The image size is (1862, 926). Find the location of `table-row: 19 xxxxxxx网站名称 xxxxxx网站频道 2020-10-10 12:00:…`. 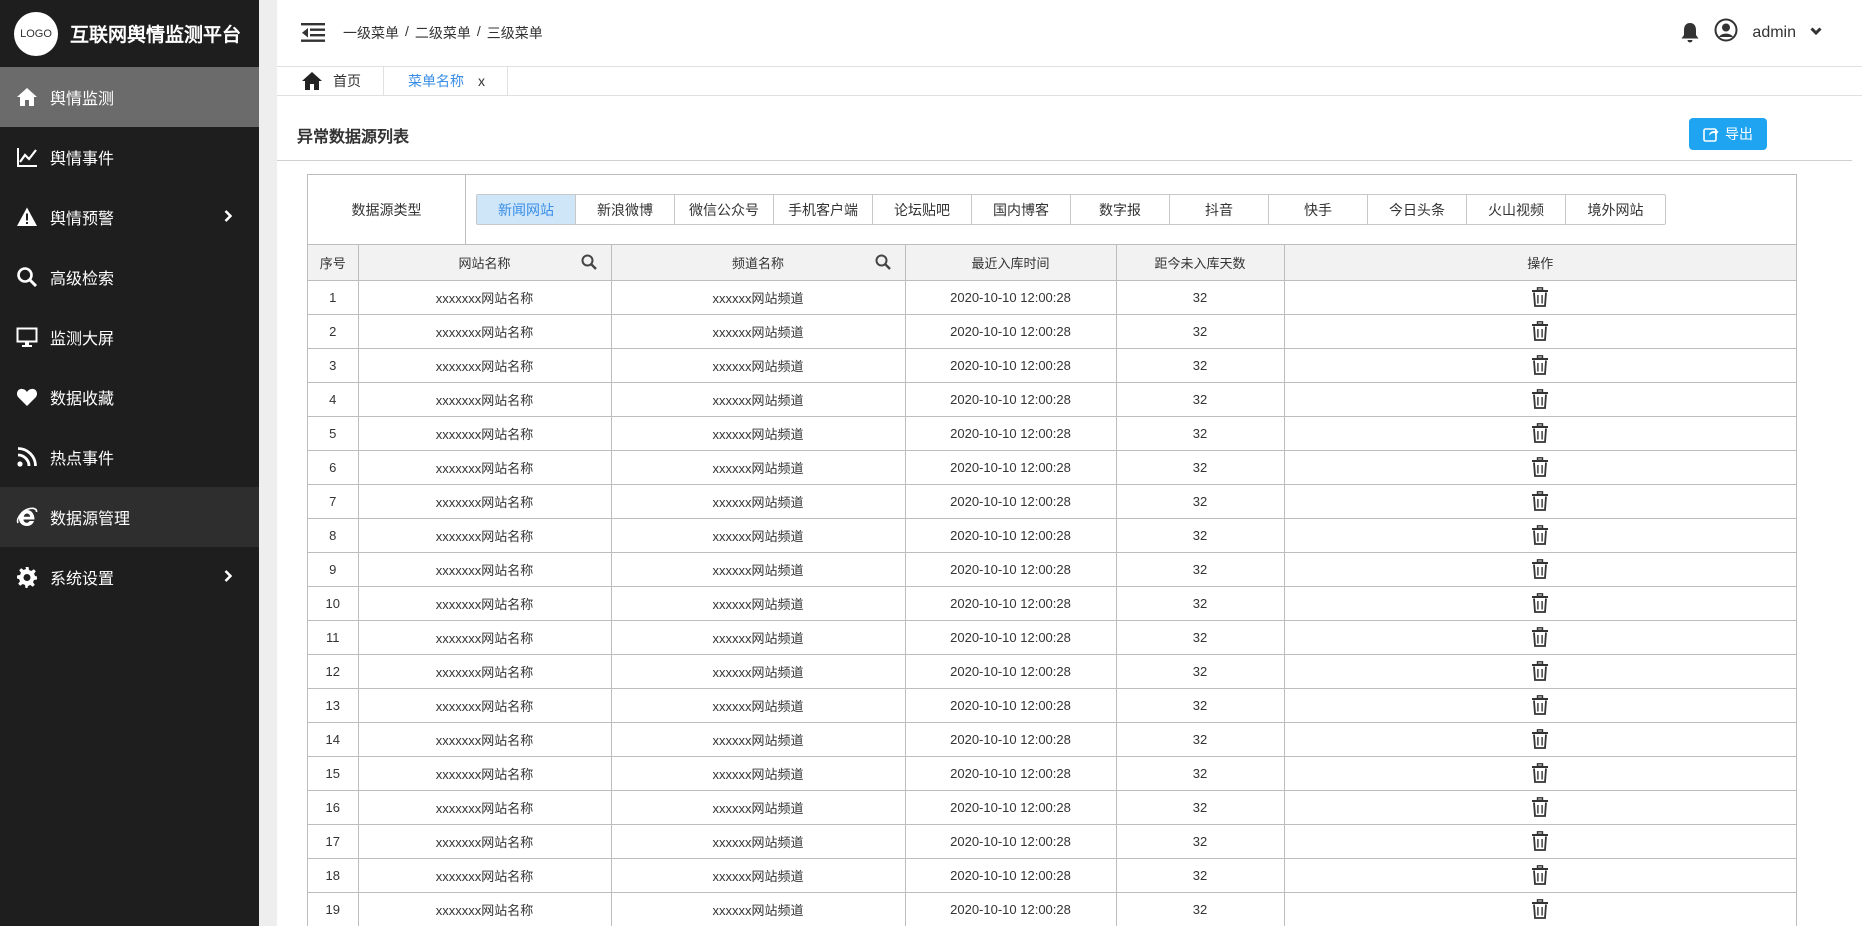

table-row: 19 xxxxxxx网站名称 xxxxxx网站频道 2020-10-10 12:00:… is located at coordinates (1052, 909).